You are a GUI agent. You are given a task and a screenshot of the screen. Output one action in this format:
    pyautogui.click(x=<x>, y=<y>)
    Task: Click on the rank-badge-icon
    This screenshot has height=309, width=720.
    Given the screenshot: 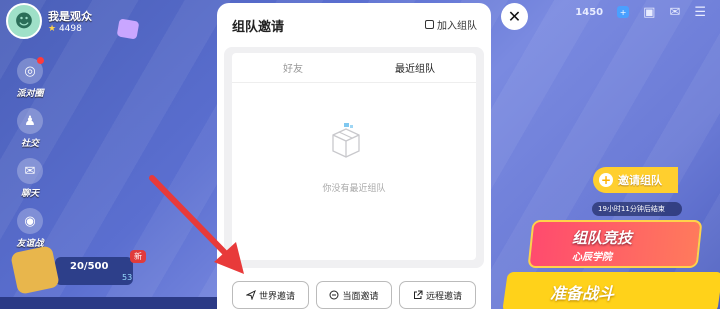 What is the action you would take?
    pyautogui.click(x=128, y=29)
    